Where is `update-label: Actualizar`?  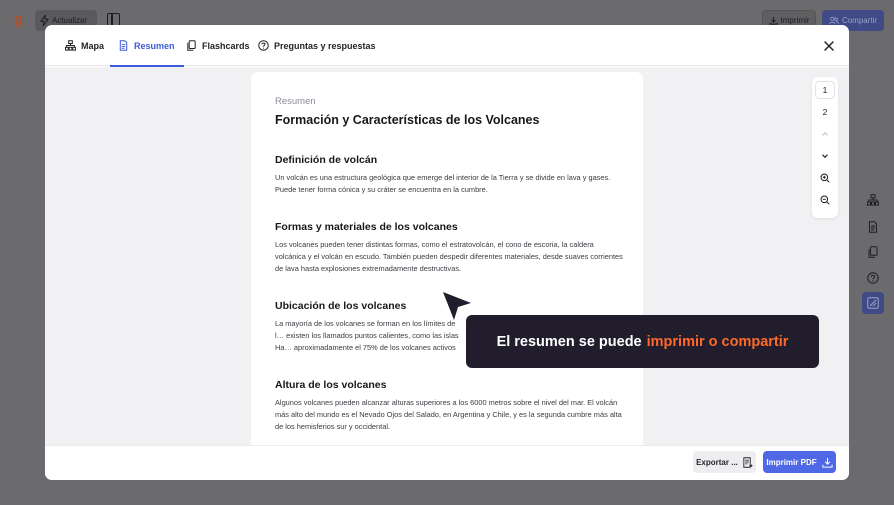 update-label: Actualizar is located at coordinates (70, 20).